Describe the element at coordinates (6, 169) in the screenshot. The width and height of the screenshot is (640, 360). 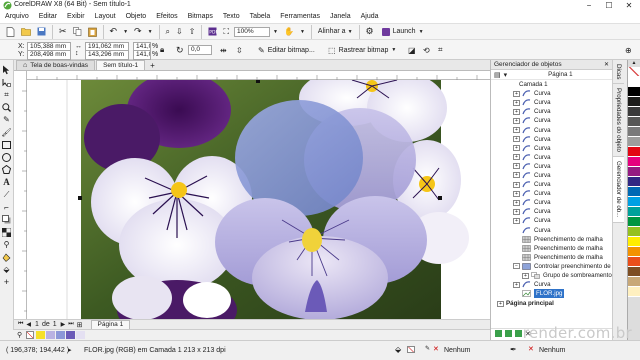
I see `polygon-tool-icon` at that location.